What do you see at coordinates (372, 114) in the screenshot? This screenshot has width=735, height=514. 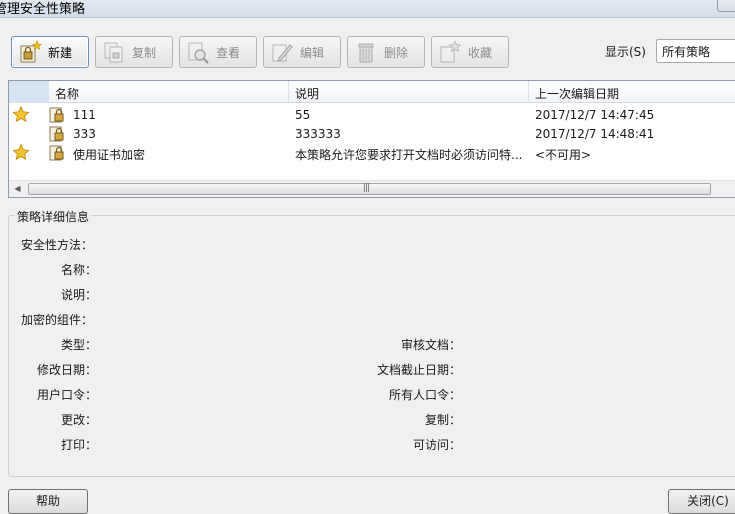 I see `table-row: 111 55 2017/12/7 14:47:45` at bounding box center [372, 114].